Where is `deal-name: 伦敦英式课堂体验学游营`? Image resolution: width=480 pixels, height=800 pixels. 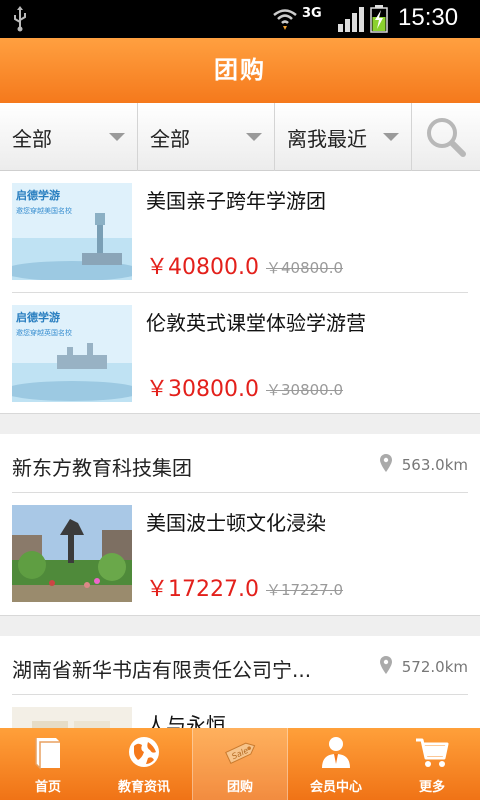
deal-name: 伦敦英式课堂体验学游营 is located at coordinates (256, 323).